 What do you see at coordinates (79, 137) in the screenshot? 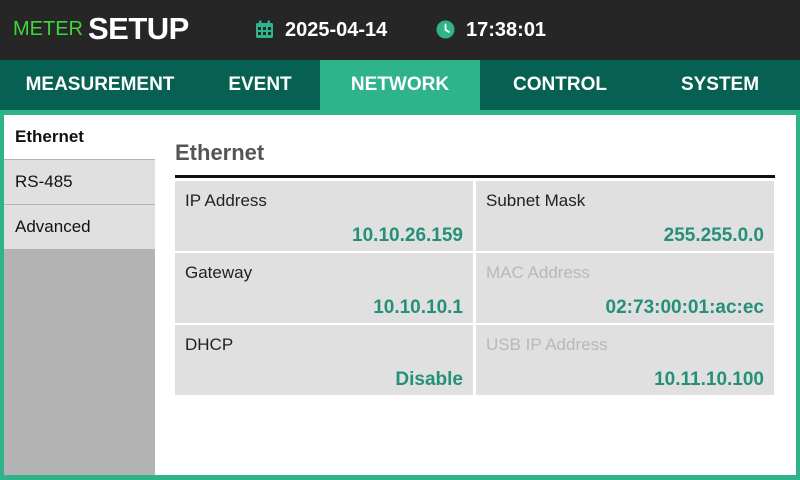
I see `sidebar-item-ethernet: Ethernet` at bounding box center [79, 137].